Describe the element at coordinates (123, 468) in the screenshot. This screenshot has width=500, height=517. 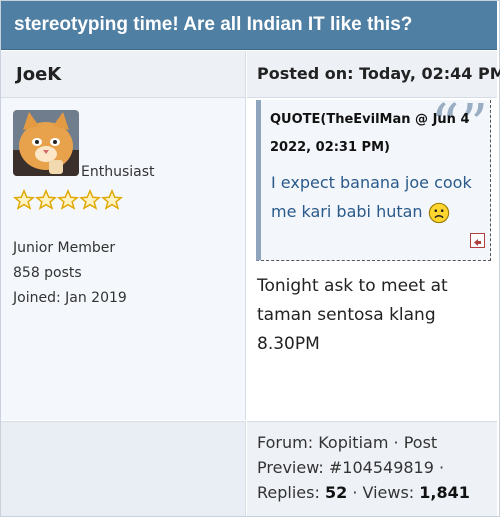
I see `footer-left-cell` at that location.